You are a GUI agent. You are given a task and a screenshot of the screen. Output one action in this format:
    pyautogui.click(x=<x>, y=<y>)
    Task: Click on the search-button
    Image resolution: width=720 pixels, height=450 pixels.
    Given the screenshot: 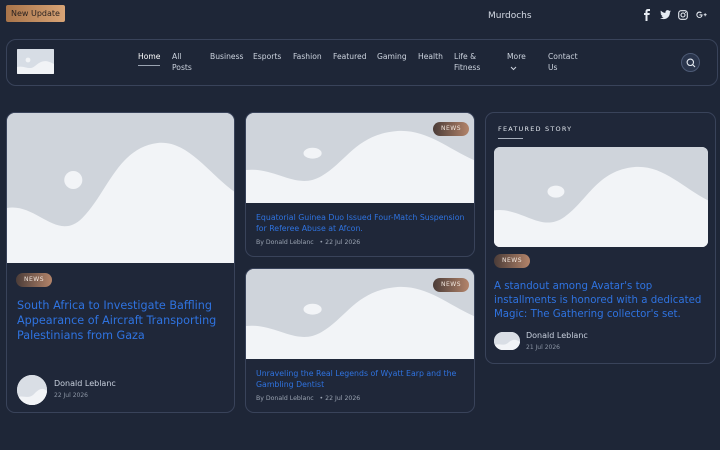 What is the action you would take?
    pyautogui.click(x=690, y=62)
    